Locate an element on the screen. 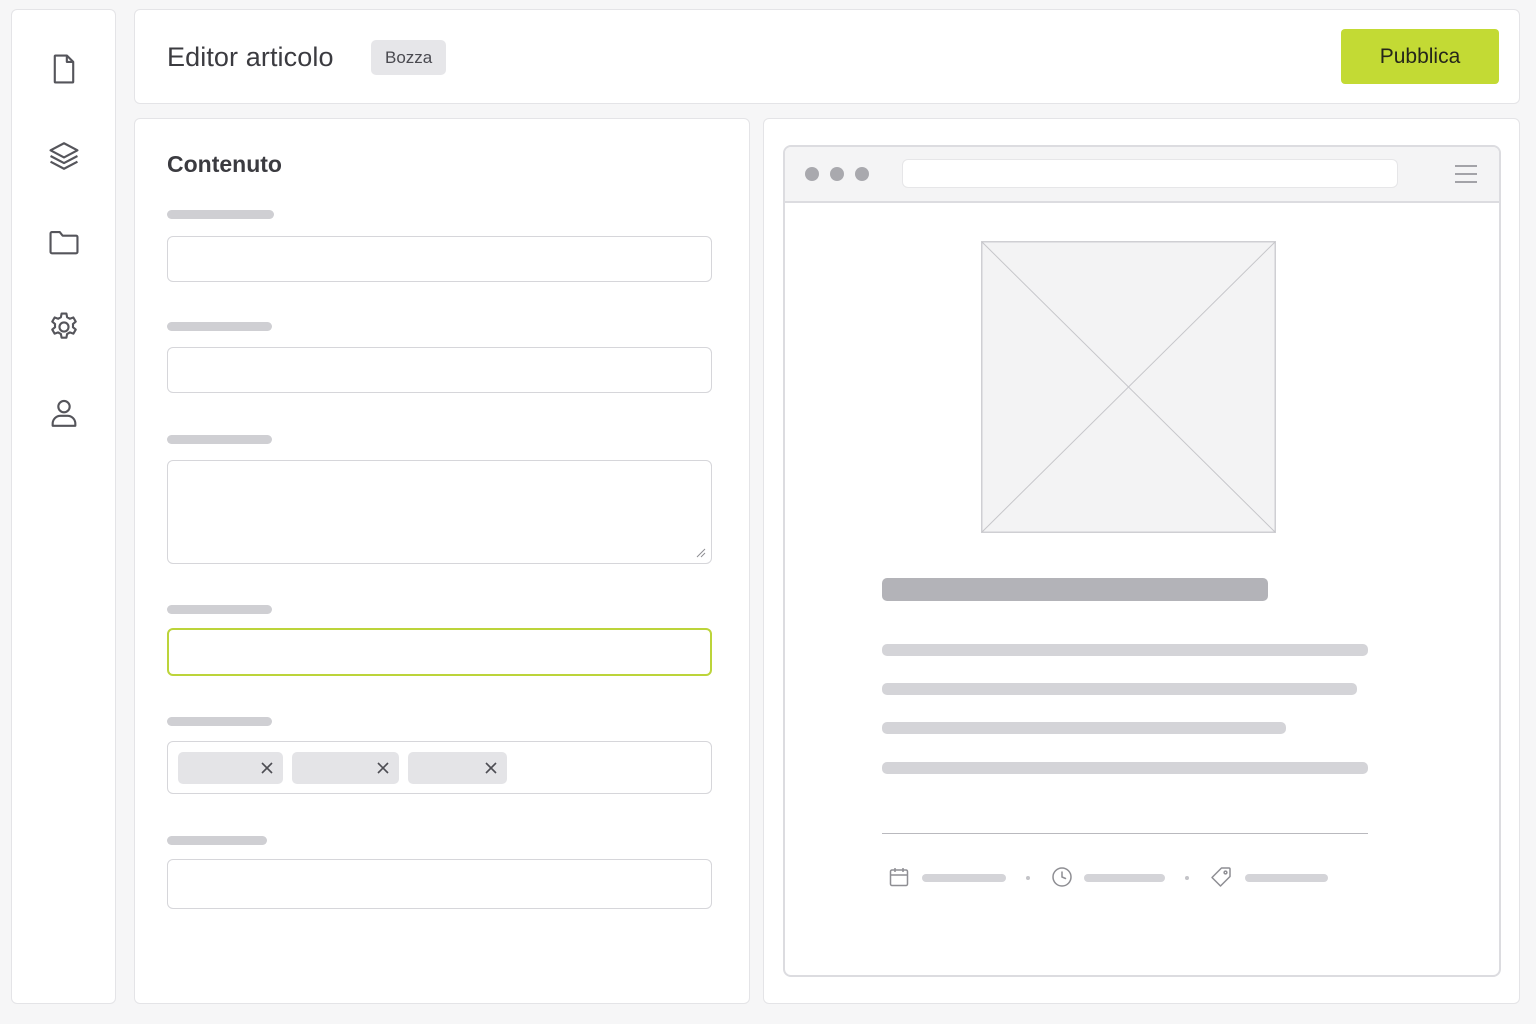 The image size is (1536, 1024). file-icon is located at coordinates (64, 69).